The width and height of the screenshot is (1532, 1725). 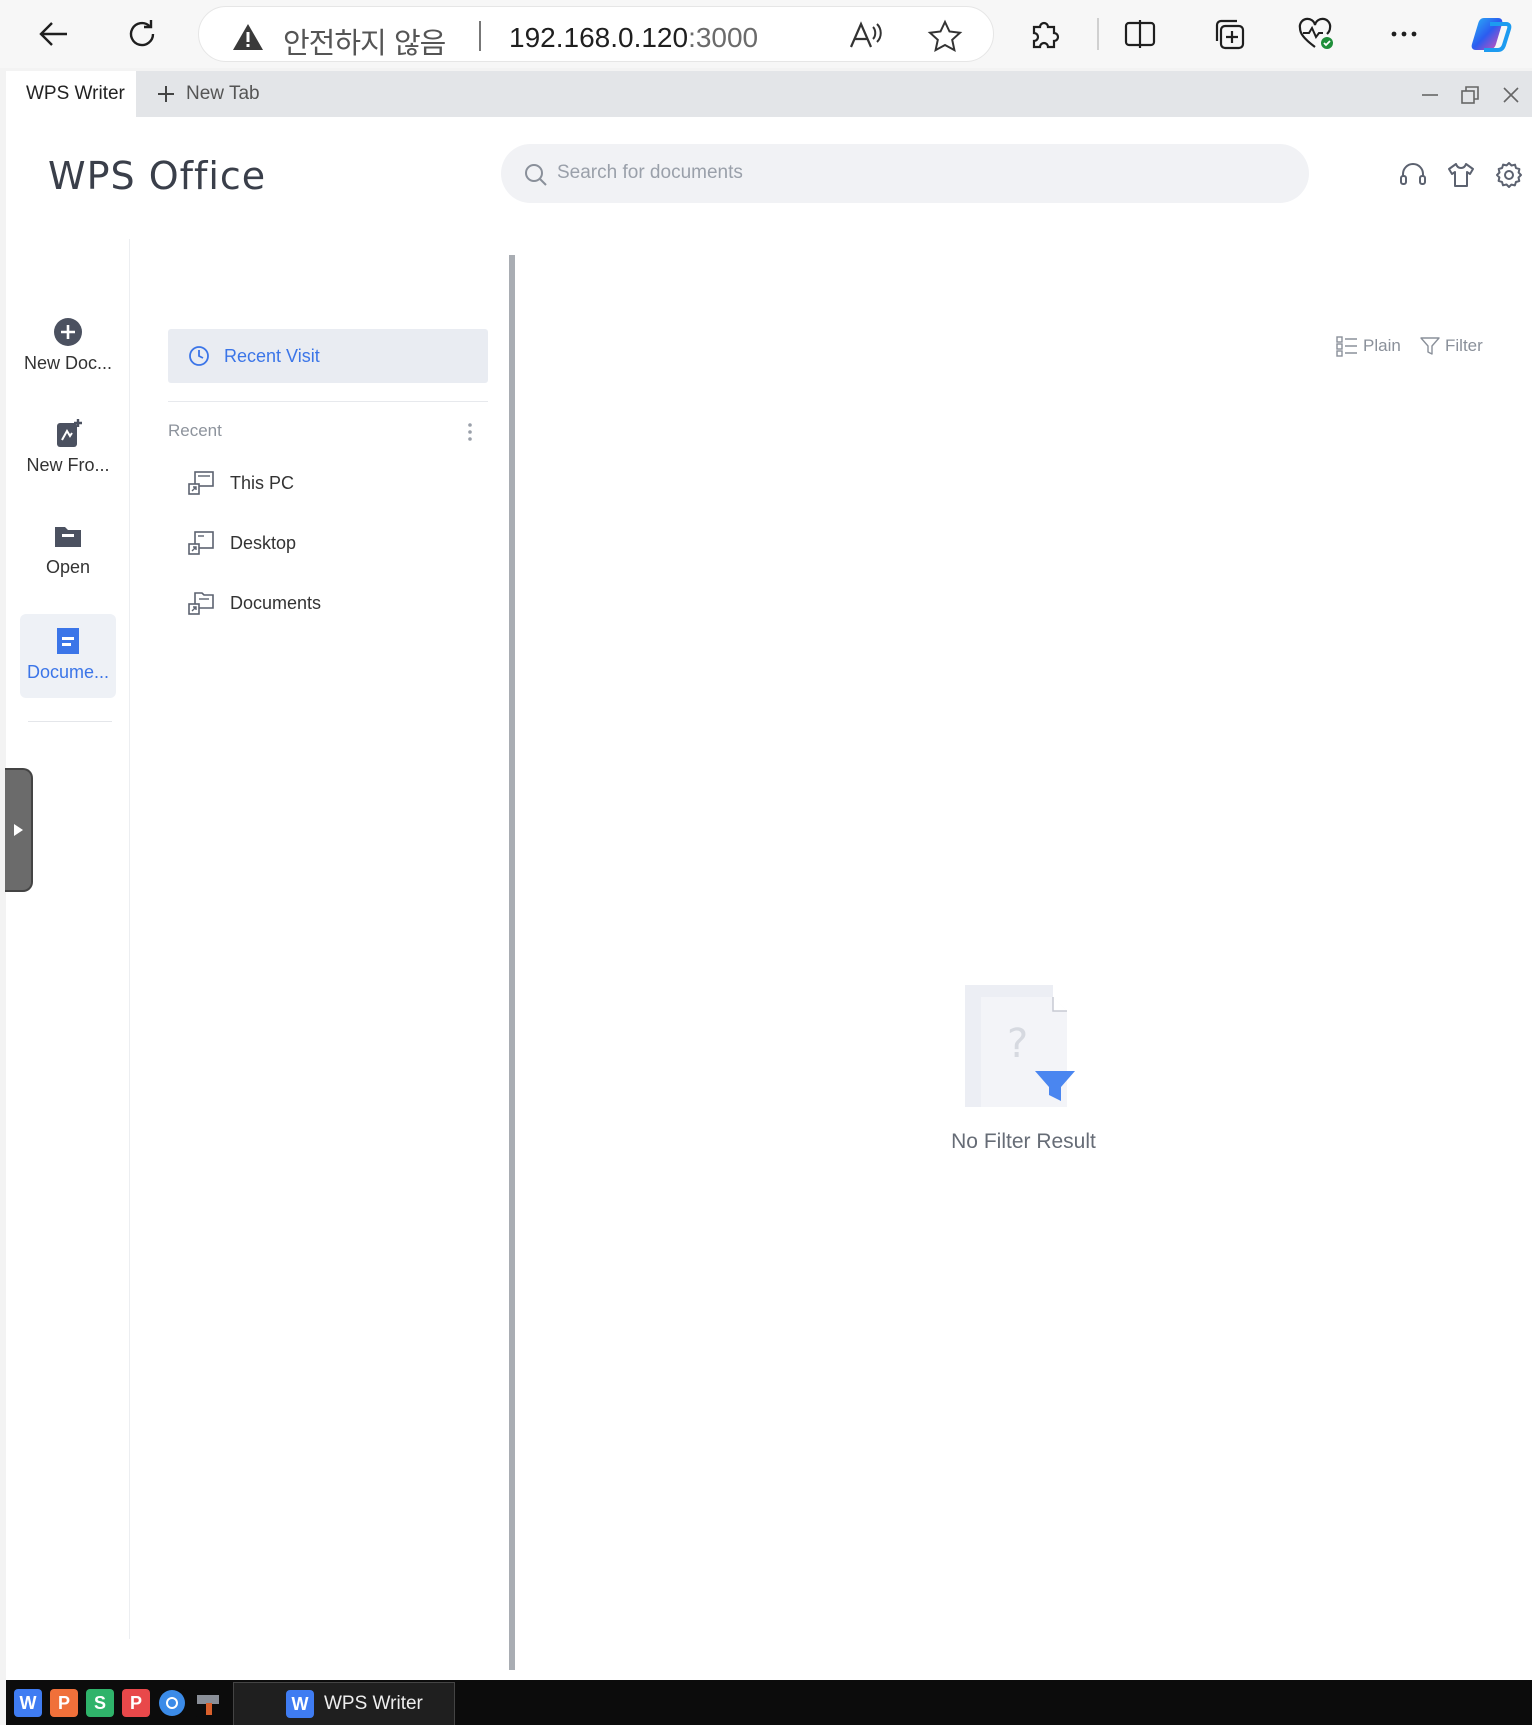 What do you see at coordinates (945, 36) in the screenshot?
I see `favorite-star-icon` at bounding box center [945, 36].